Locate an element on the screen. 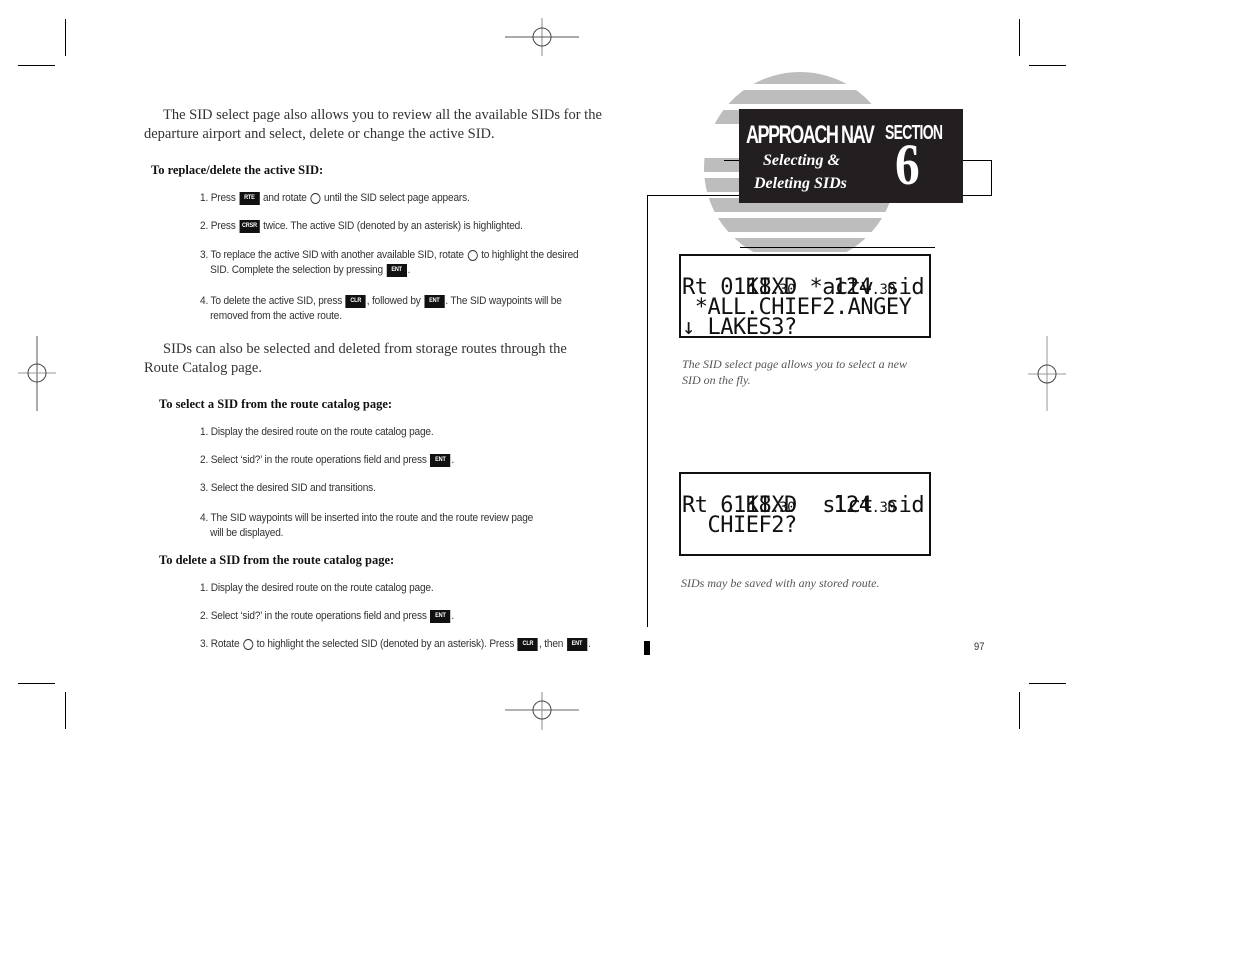 This screenshot has height=954, width=1235. lcd-sid-option-line: ↓ LAKES3? is located at coordinates (739, 326).